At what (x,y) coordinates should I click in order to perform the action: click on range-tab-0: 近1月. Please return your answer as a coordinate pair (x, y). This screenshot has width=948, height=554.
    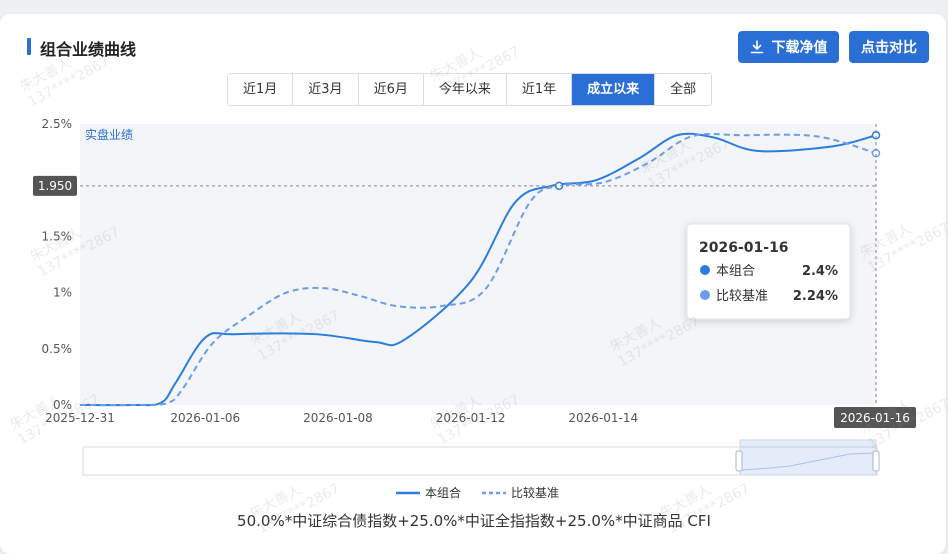
    Looking at the image, I should click on (261, 89).